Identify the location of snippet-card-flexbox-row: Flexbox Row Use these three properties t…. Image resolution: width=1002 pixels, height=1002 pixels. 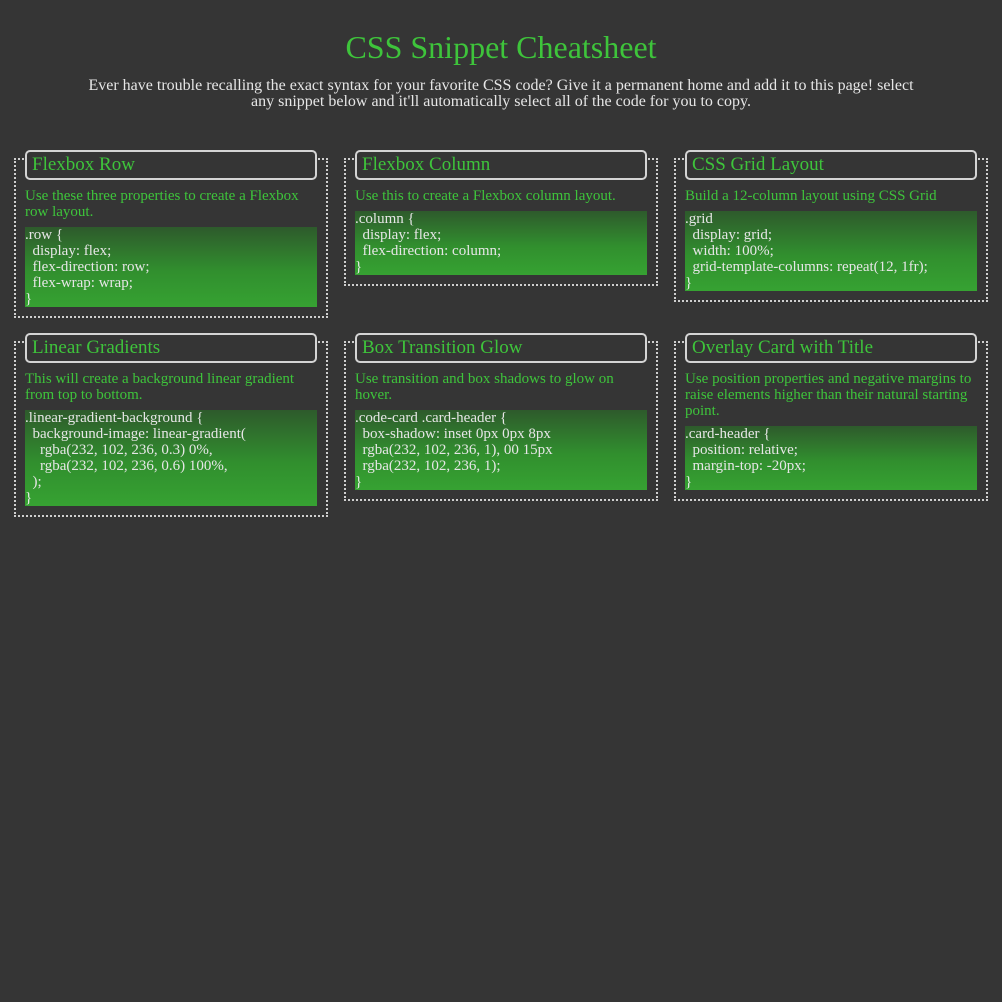
(171, 234).